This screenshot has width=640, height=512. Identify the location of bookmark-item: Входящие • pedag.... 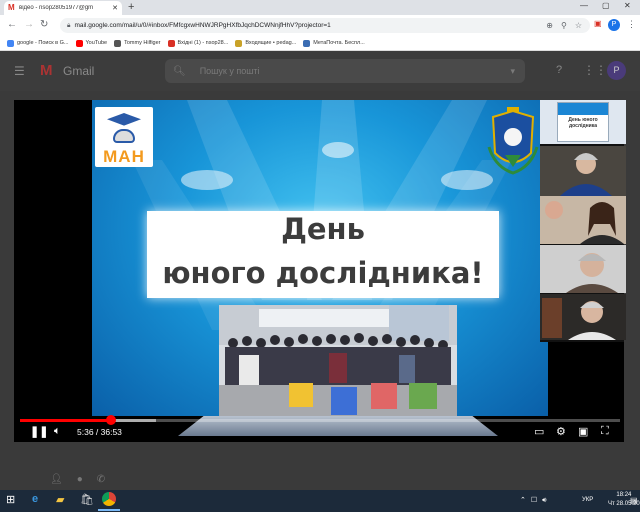
(266, 43).